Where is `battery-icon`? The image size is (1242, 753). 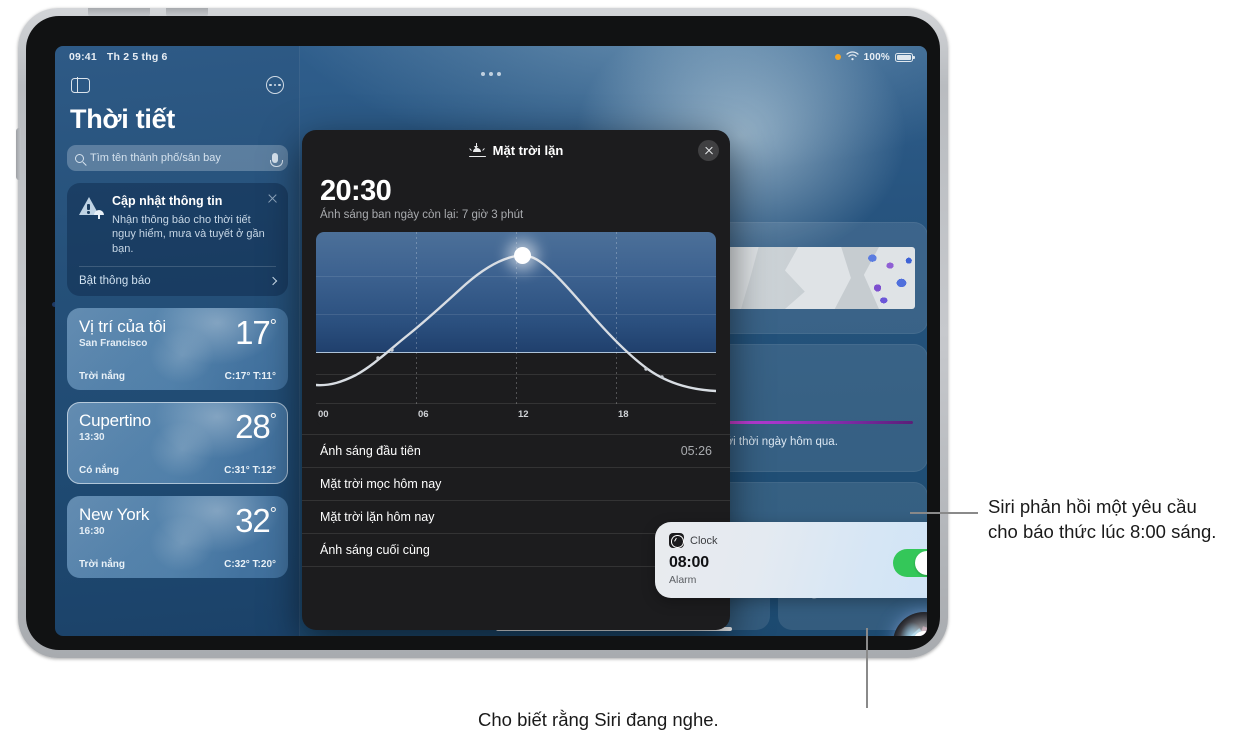 battery-icon is located at coordinates (905, 57).